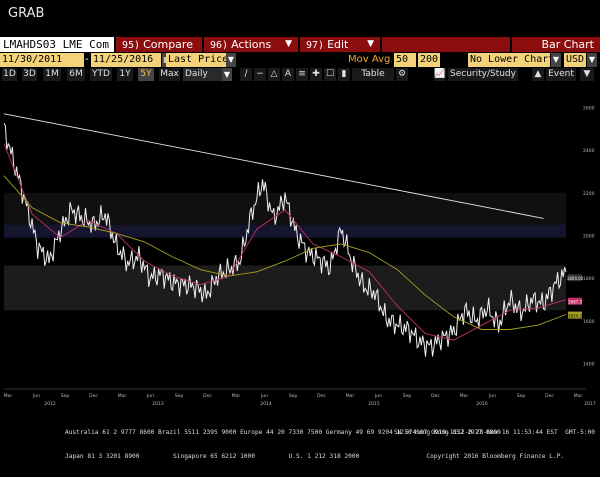 This screenshot has width=600, height=477. Describe the element at coordinates (9, 74) in the screenshot. I see `range-tab-1d: 1D` at that location.